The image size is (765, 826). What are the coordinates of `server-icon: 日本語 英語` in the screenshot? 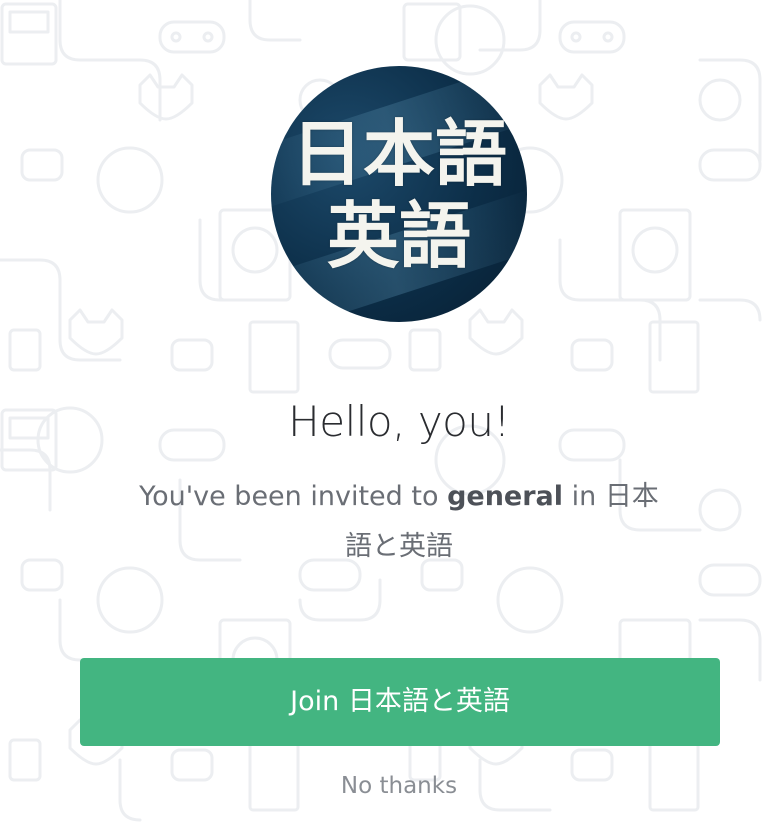 It's located at (399, 194).